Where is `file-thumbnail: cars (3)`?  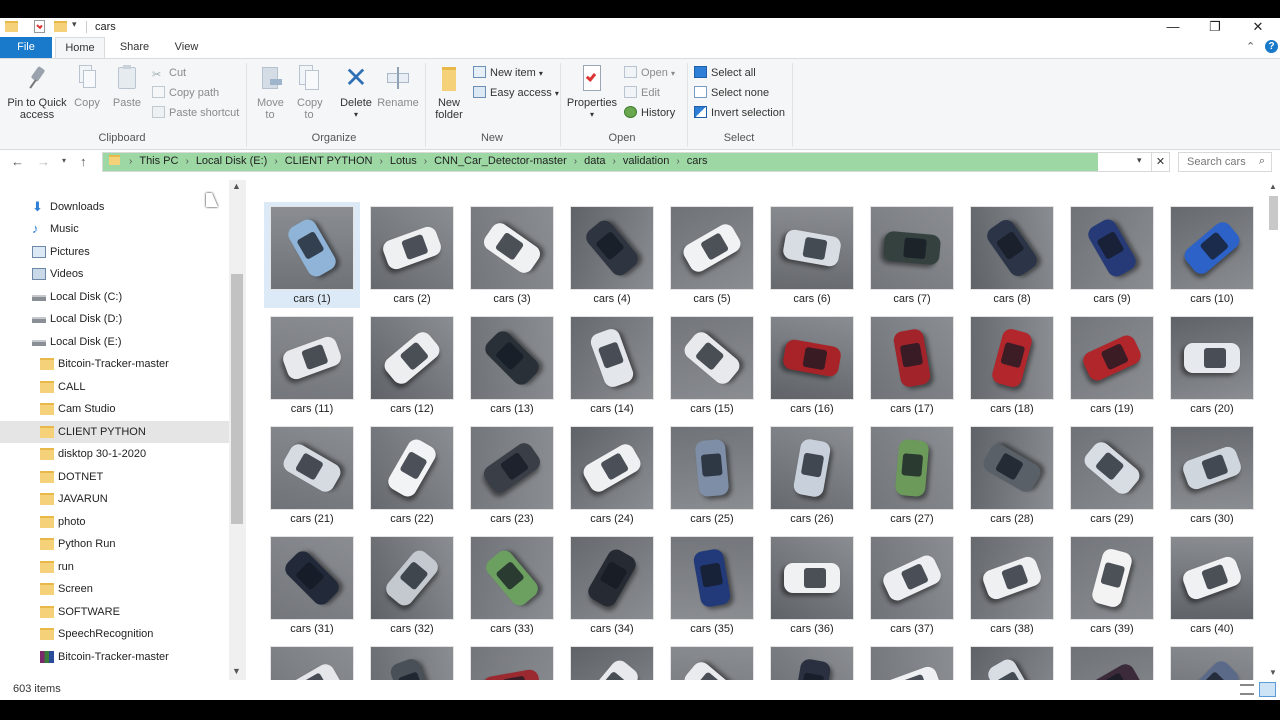 file-thumbnail: cars (3) is located at coordinates (512, 255).